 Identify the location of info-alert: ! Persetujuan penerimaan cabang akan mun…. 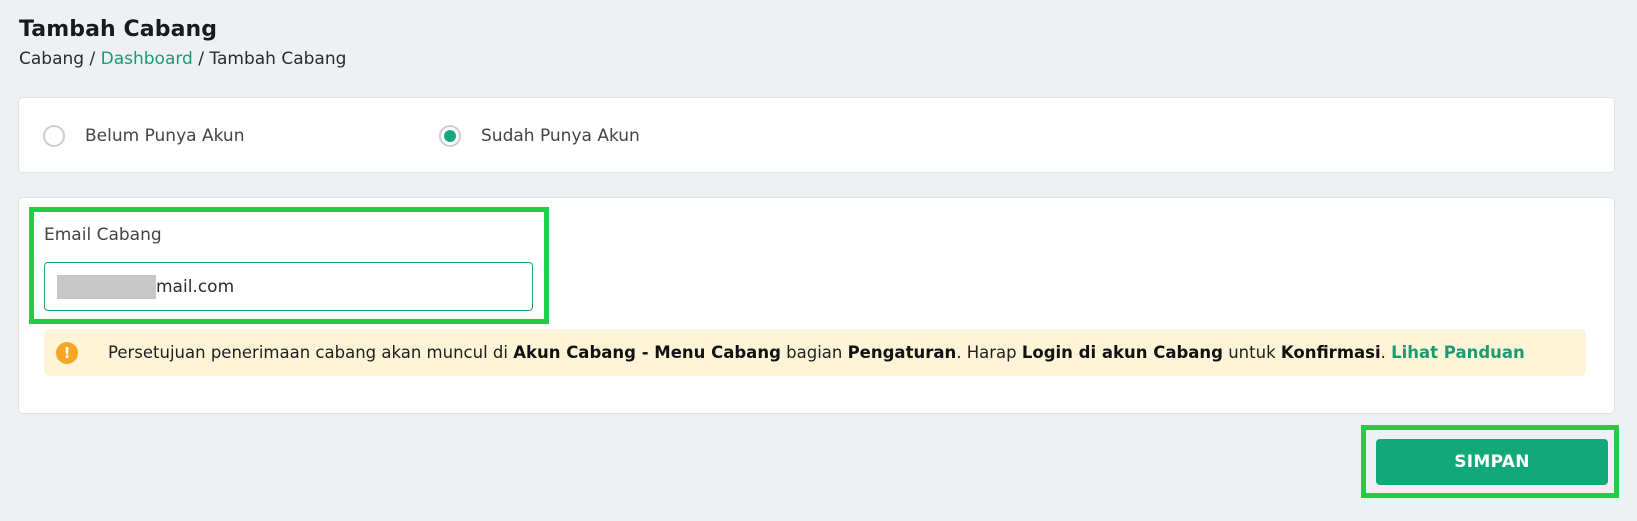
(815, 352).